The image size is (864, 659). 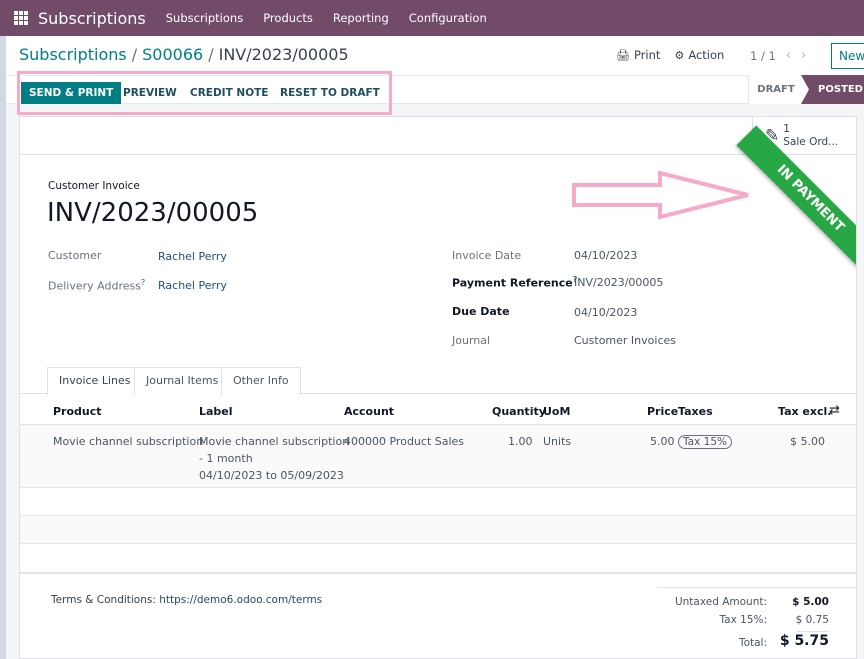 I want to click on document-type: Customer Invoice, so click(x=94, y=186).